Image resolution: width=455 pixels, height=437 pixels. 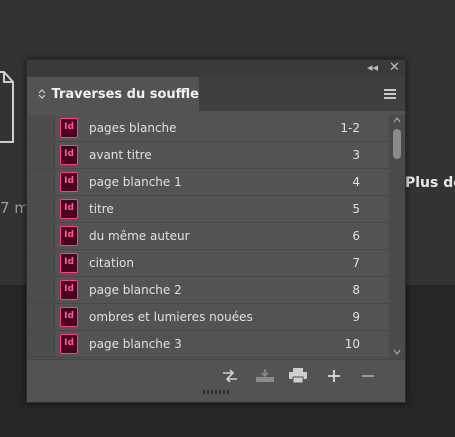 I want to click on page-range: 4, so click(x=356, y=182).